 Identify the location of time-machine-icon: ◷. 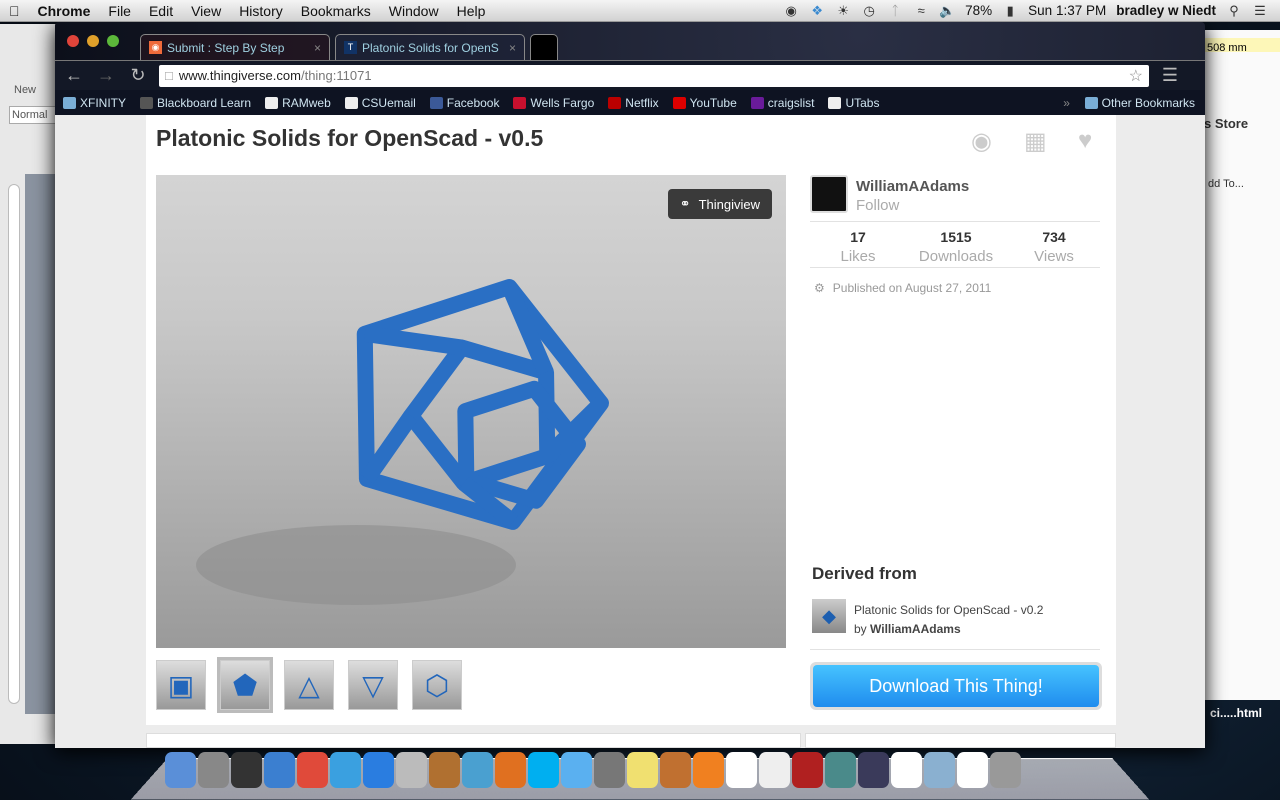
(869, 11).